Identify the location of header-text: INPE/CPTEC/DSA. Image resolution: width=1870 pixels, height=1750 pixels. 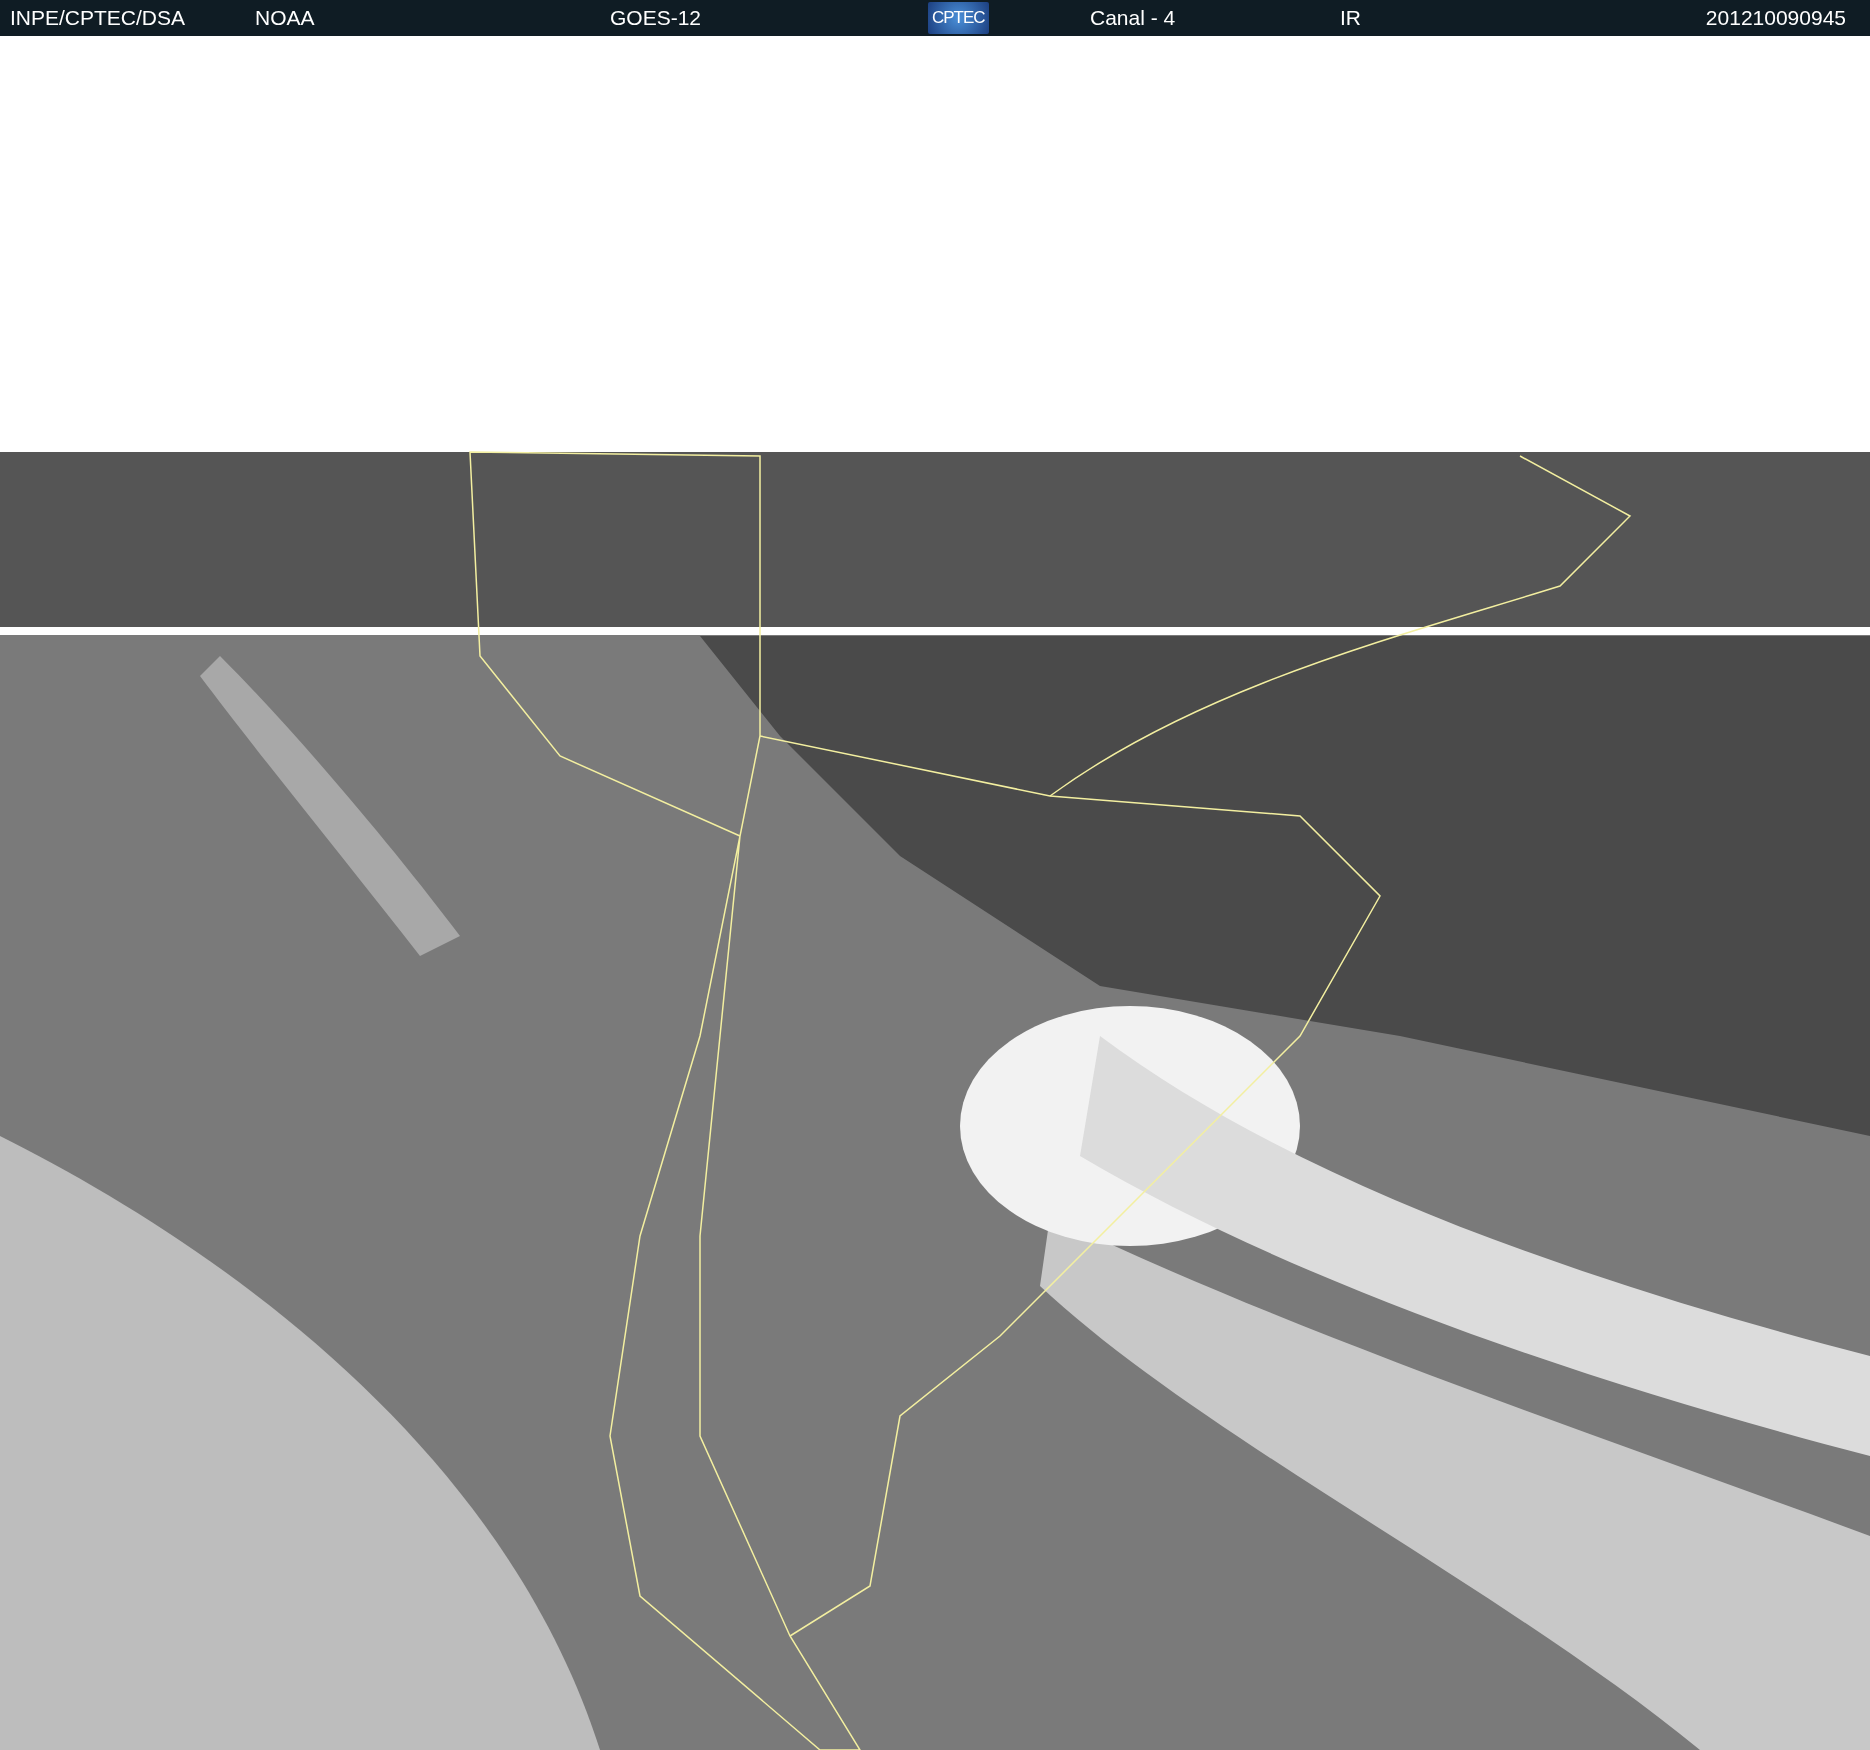
(98, 18).